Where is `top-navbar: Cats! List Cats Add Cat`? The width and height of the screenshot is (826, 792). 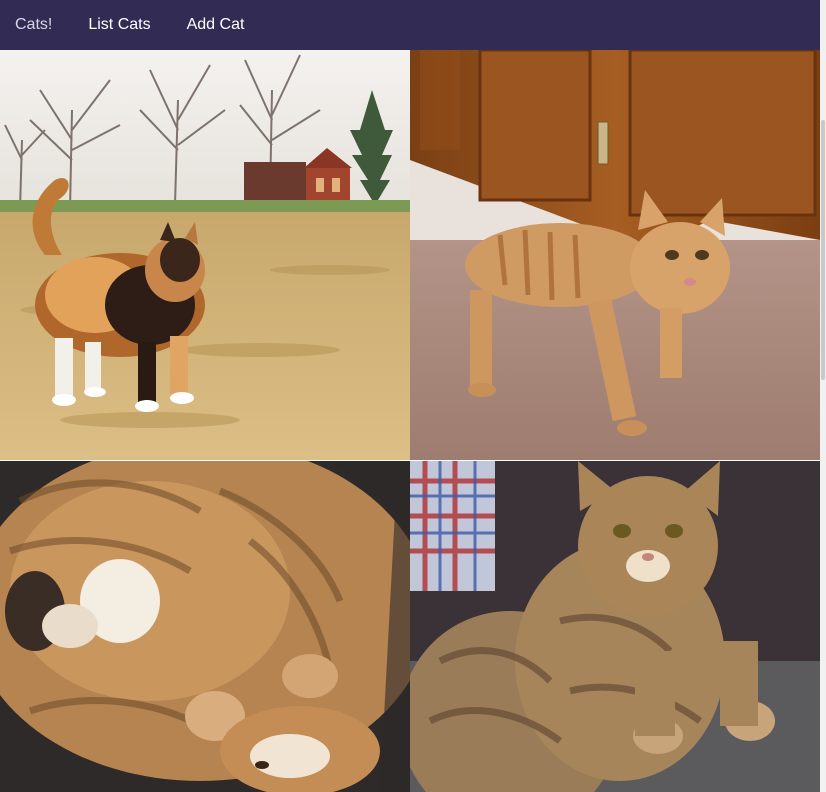 top-navbar: Cats! List Cats Add Cat is located at coordinates (410, 25).